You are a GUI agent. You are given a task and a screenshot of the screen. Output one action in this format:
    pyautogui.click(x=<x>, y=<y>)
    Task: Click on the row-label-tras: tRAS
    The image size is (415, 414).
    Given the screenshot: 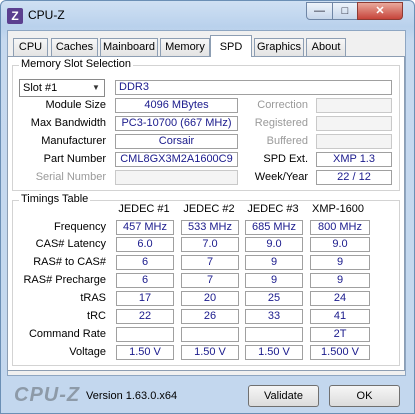 What is the action you would take?
    pyautogui.click(x=93, y=298)
    